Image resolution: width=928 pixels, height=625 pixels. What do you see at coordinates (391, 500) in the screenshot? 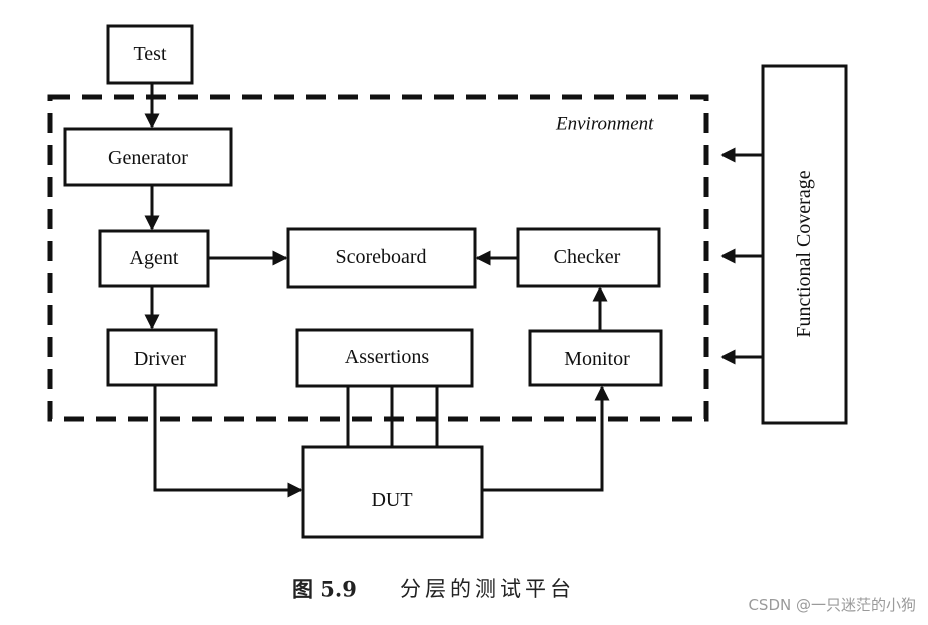
I see `node-dut-label: DUT` at bounding box center [391, 500].